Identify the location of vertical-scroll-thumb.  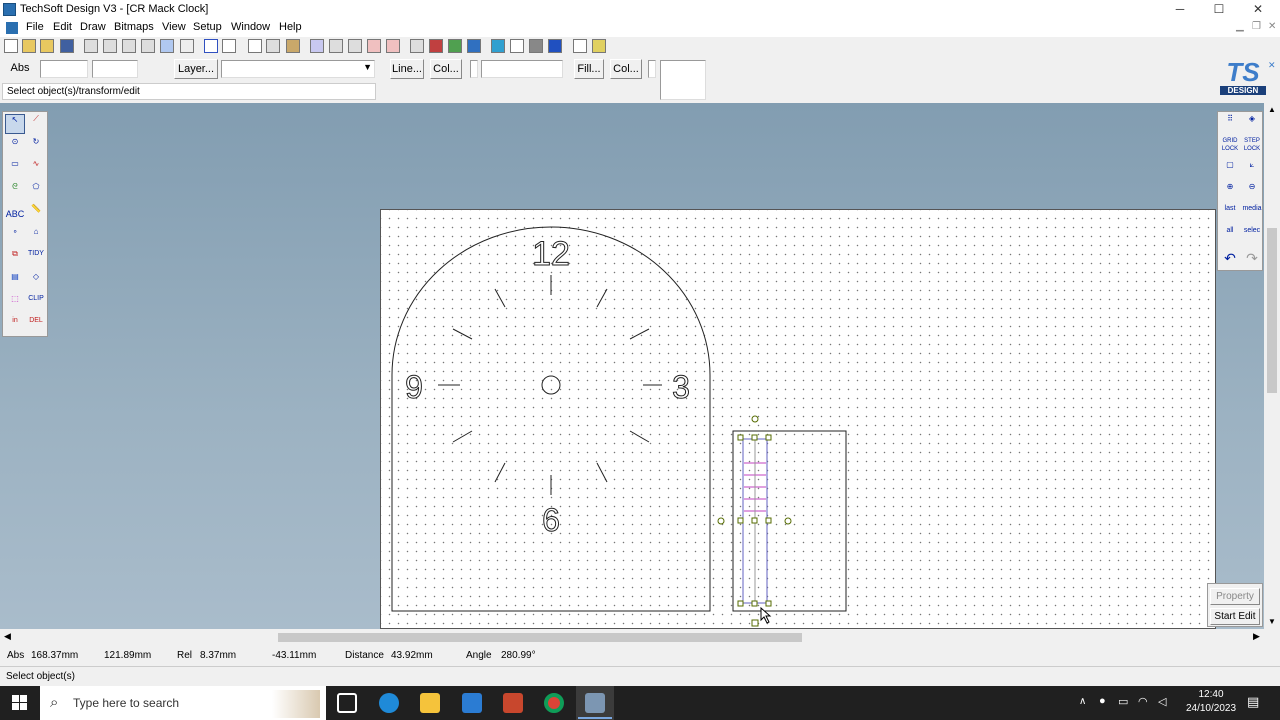
(1272, 310).